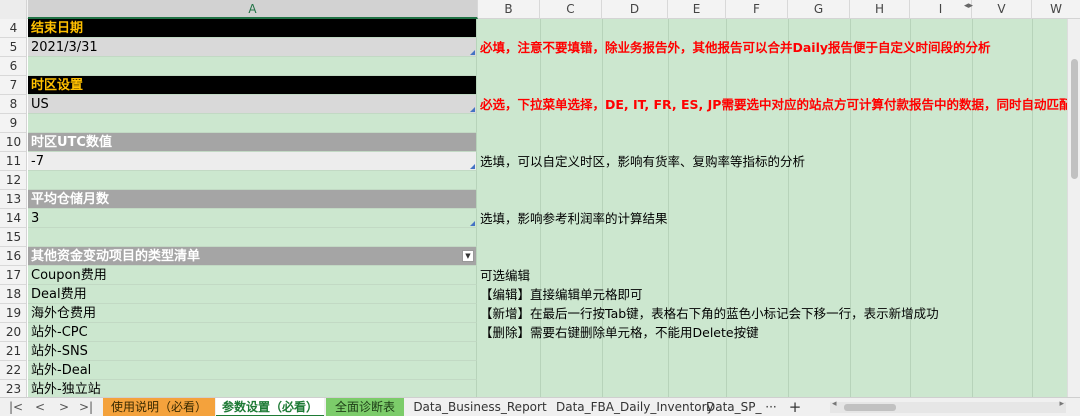 The width and height of the screenshot is (1080, 416). I want to click on row-number: 17, so click(13, 275).